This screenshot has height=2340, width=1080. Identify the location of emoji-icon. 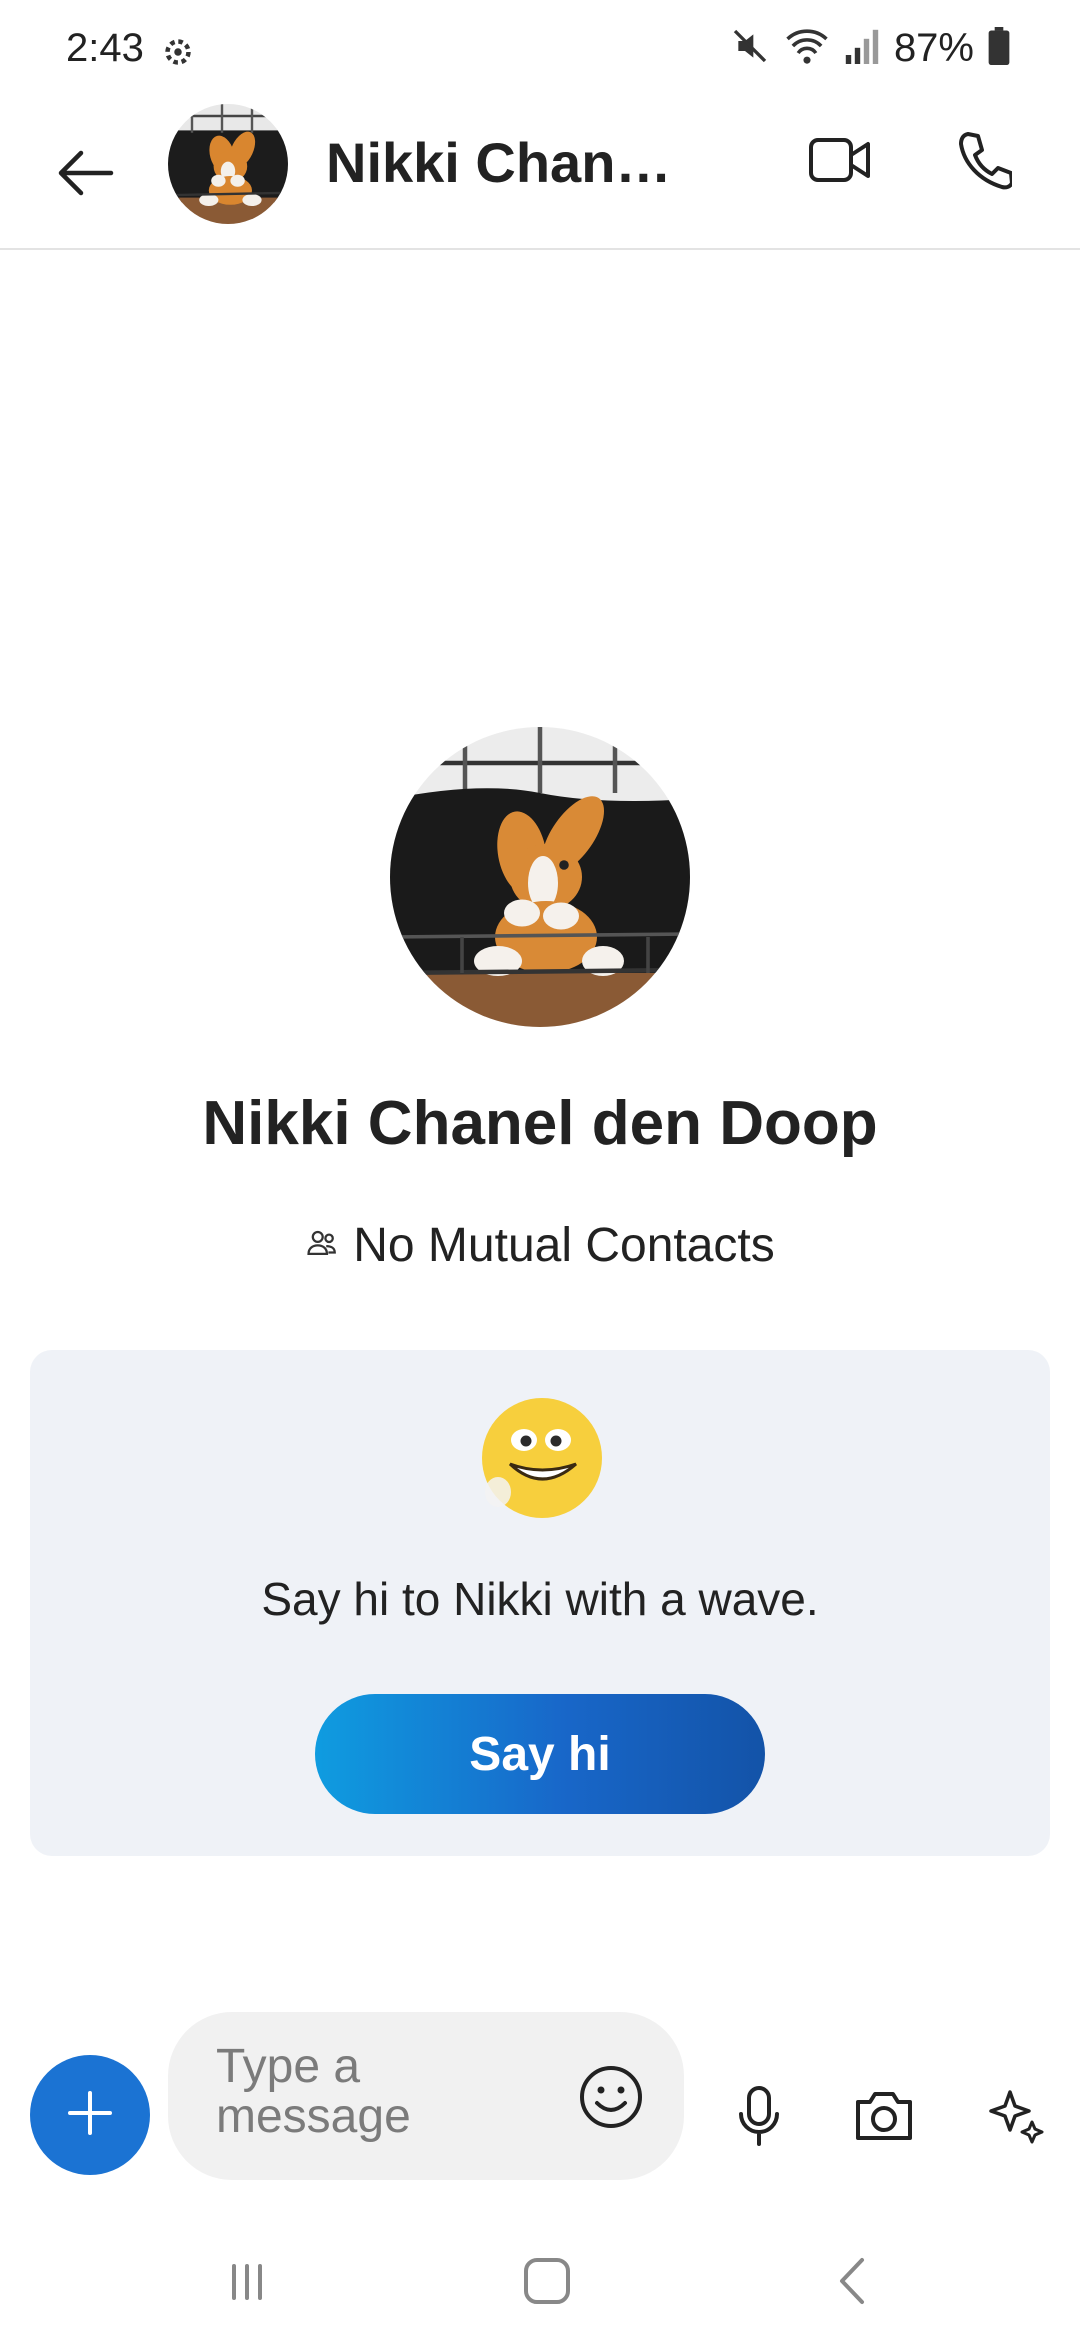
(611, 2097).